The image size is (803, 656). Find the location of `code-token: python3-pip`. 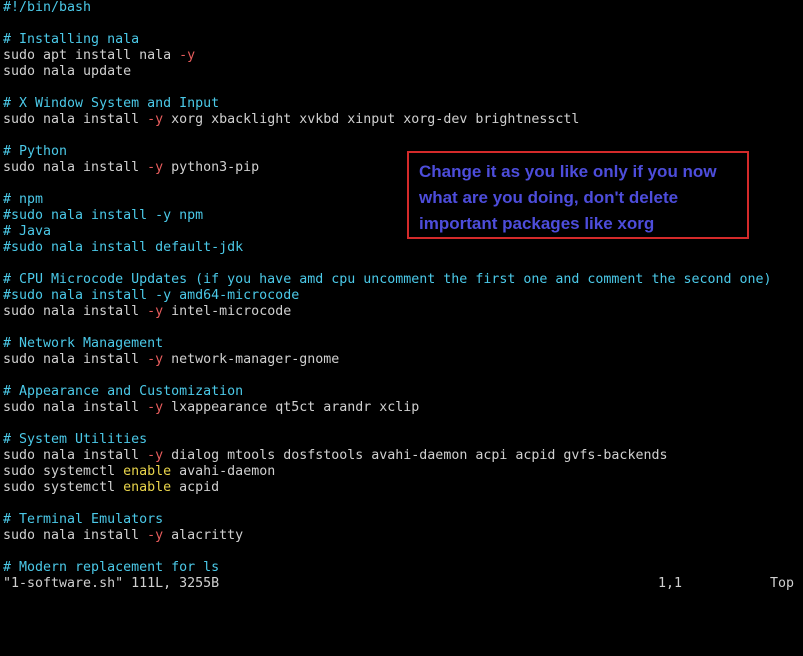

code-token: python3-pip is located at coordinates (211, 167).